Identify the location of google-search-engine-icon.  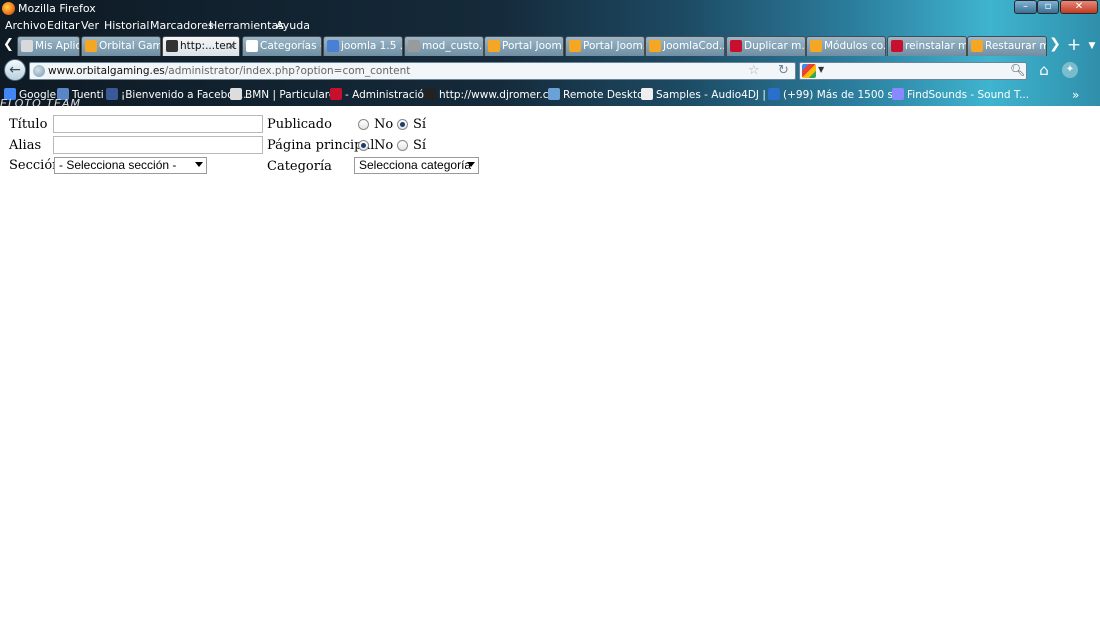
(809, 71).